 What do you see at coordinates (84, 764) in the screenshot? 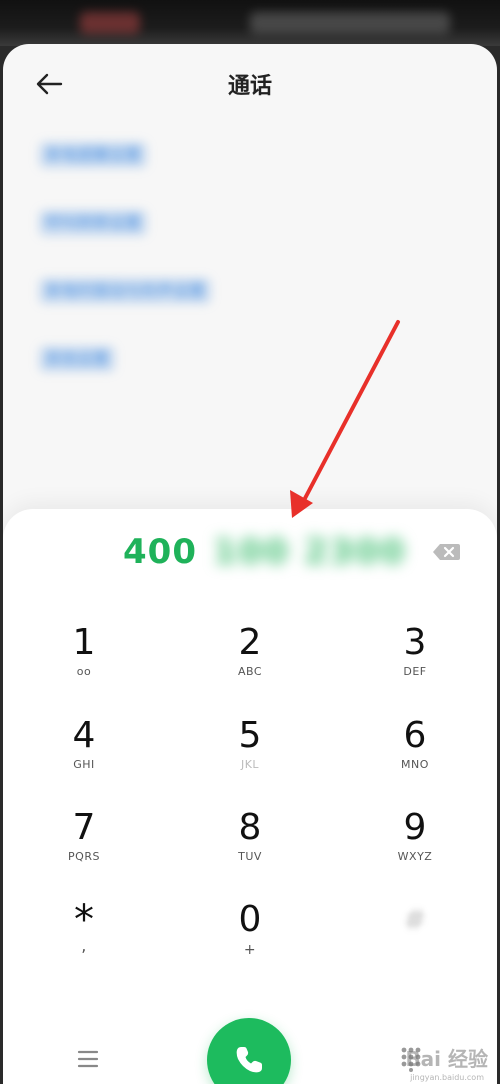
I see `key-letters: GHI` at bounding box center [84, 764].